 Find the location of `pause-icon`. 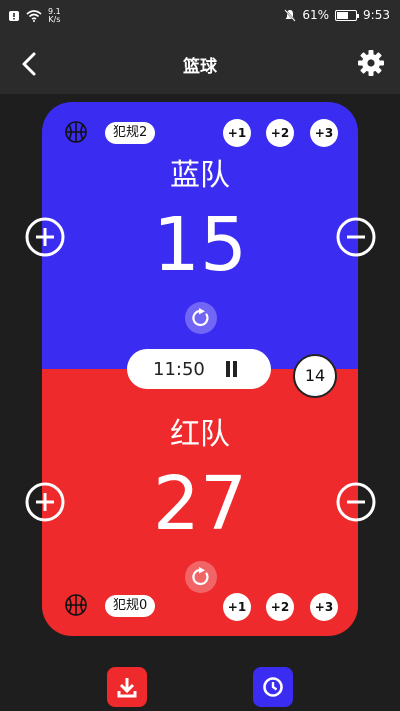

pause-icon is located at coordinates (232, 369).